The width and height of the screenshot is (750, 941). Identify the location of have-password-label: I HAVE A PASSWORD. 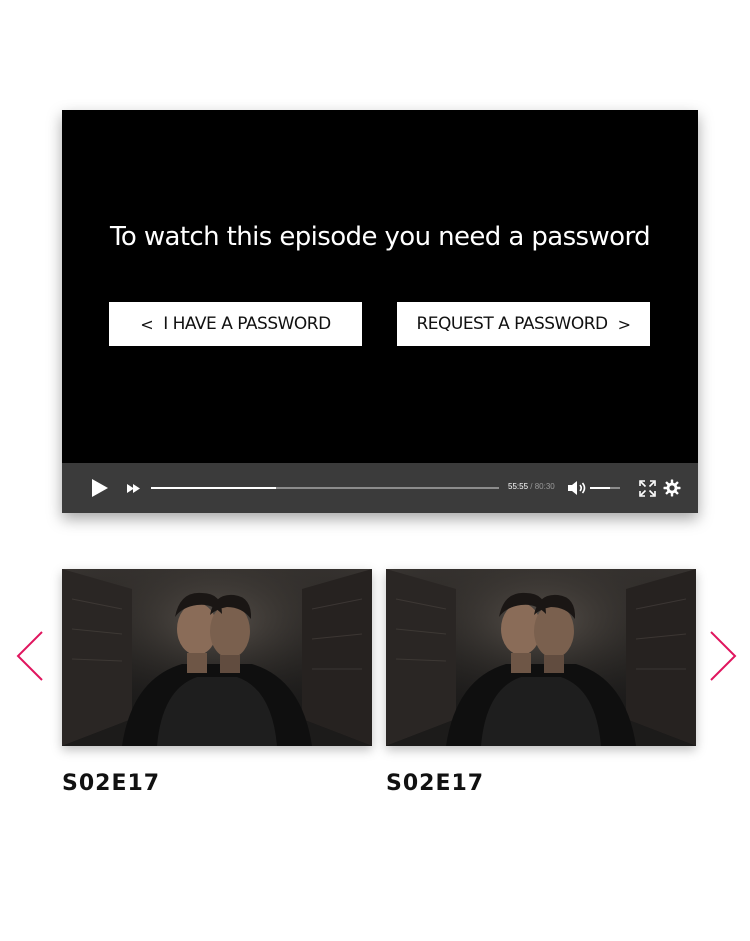
(247, 324).